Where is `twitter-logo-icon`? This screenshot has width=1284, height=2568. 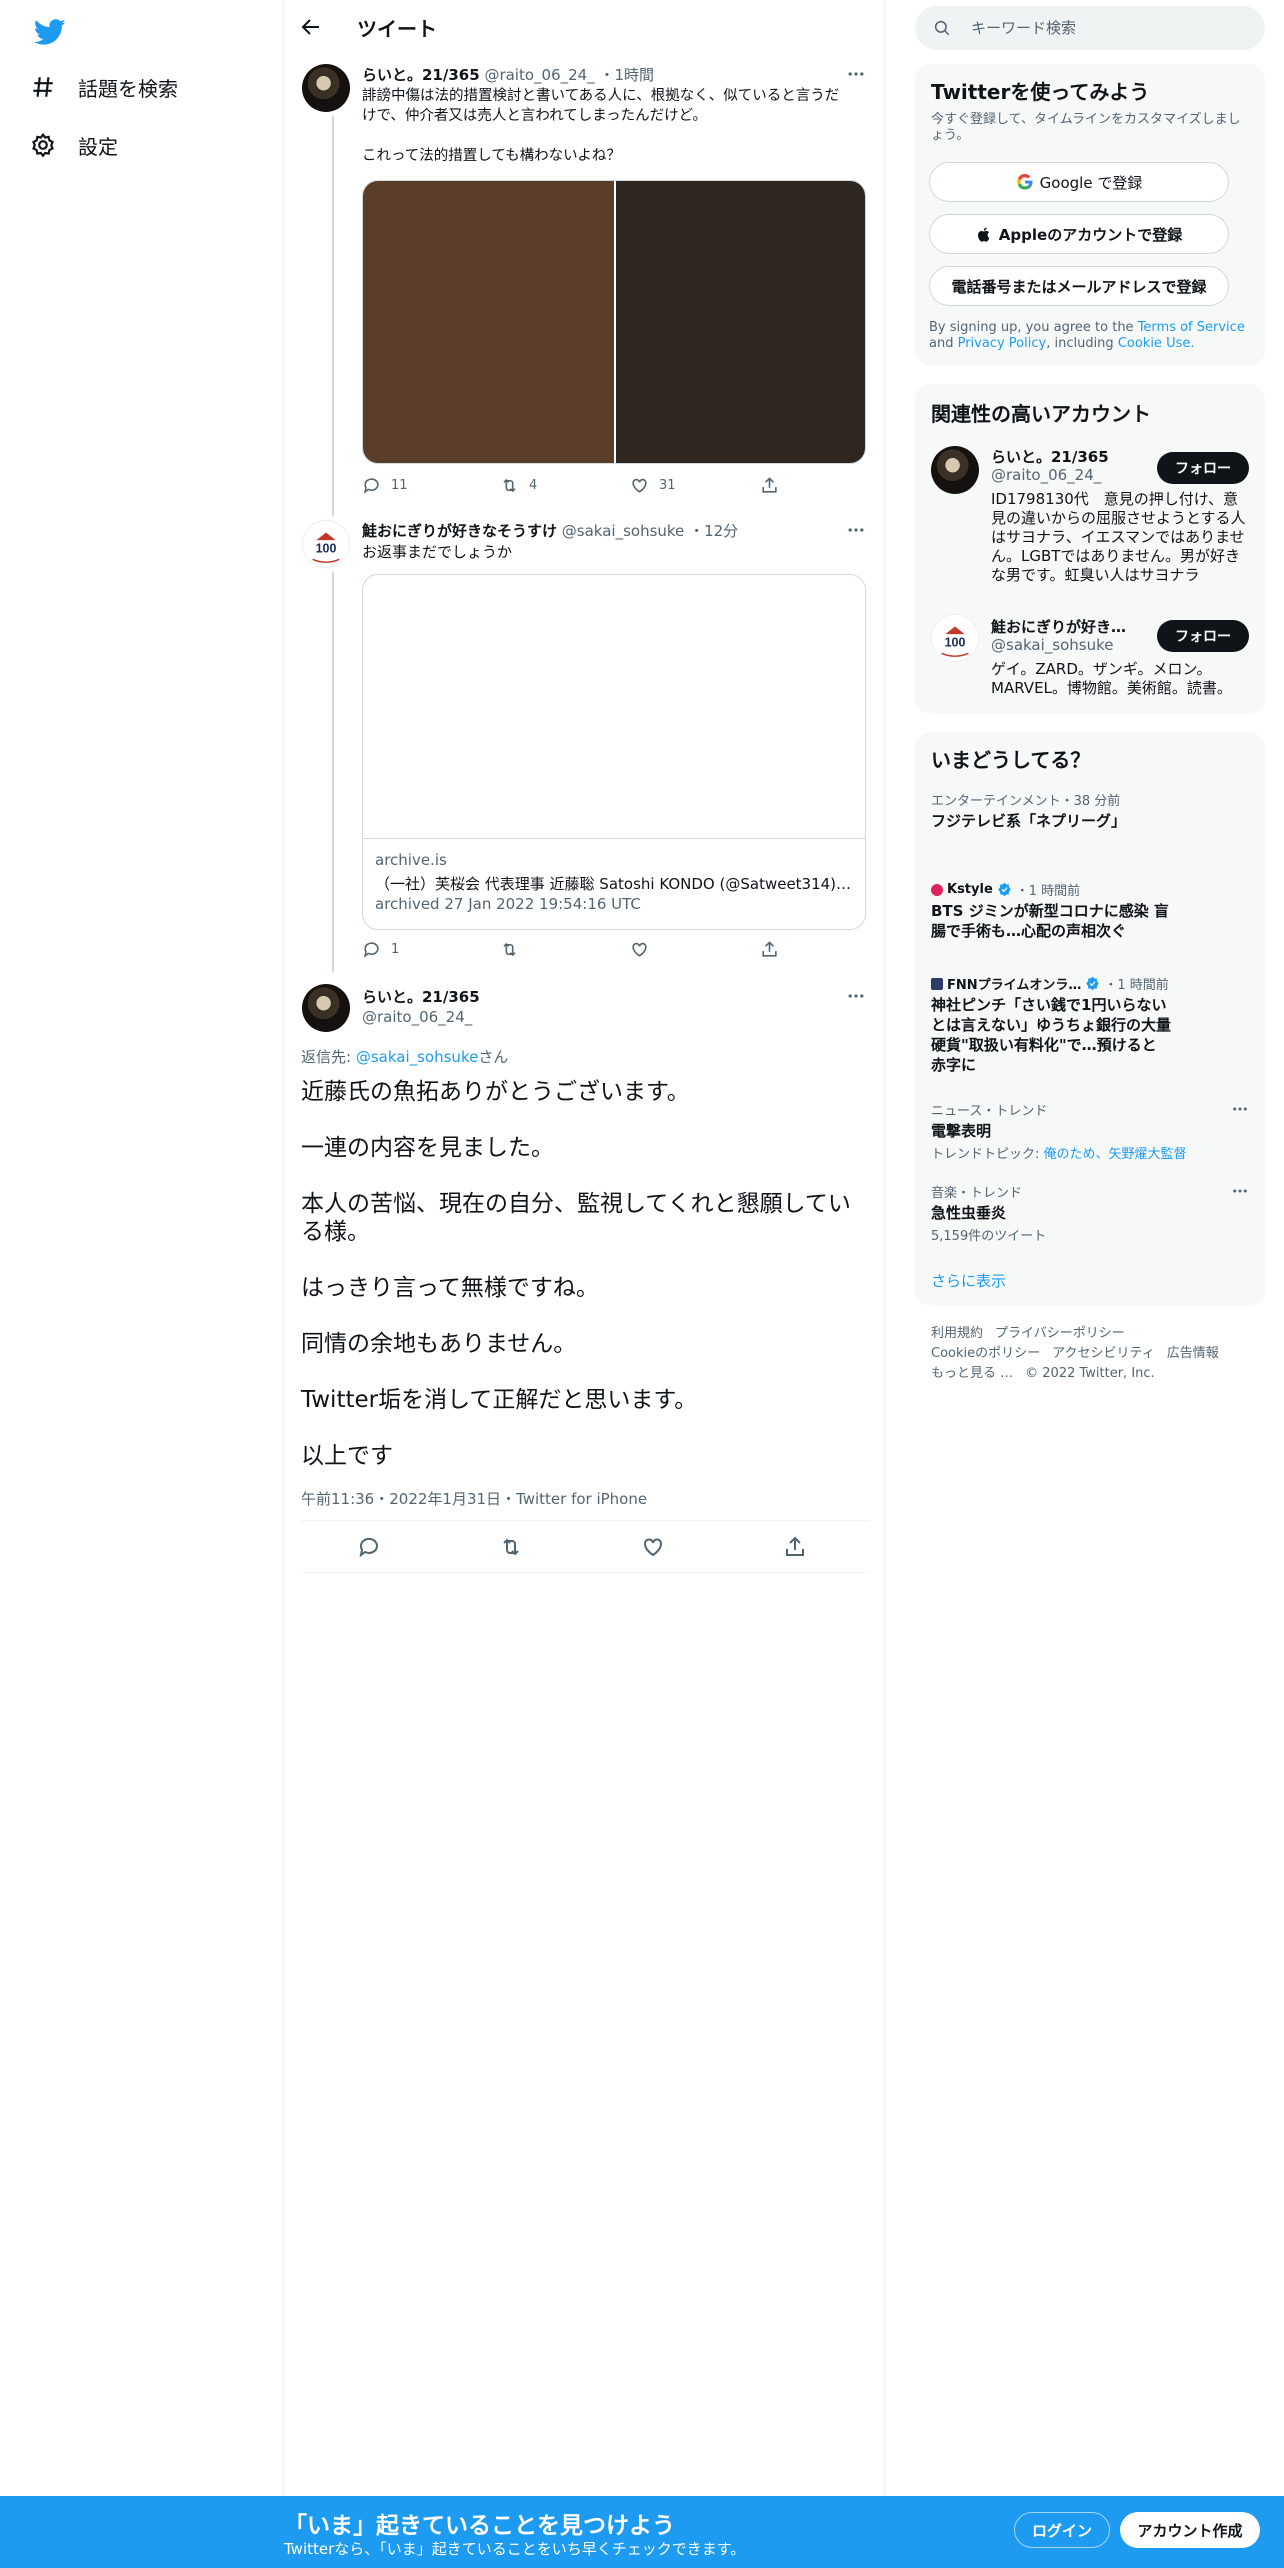
twitter-logo-icon is located at coordinates (50, 32).